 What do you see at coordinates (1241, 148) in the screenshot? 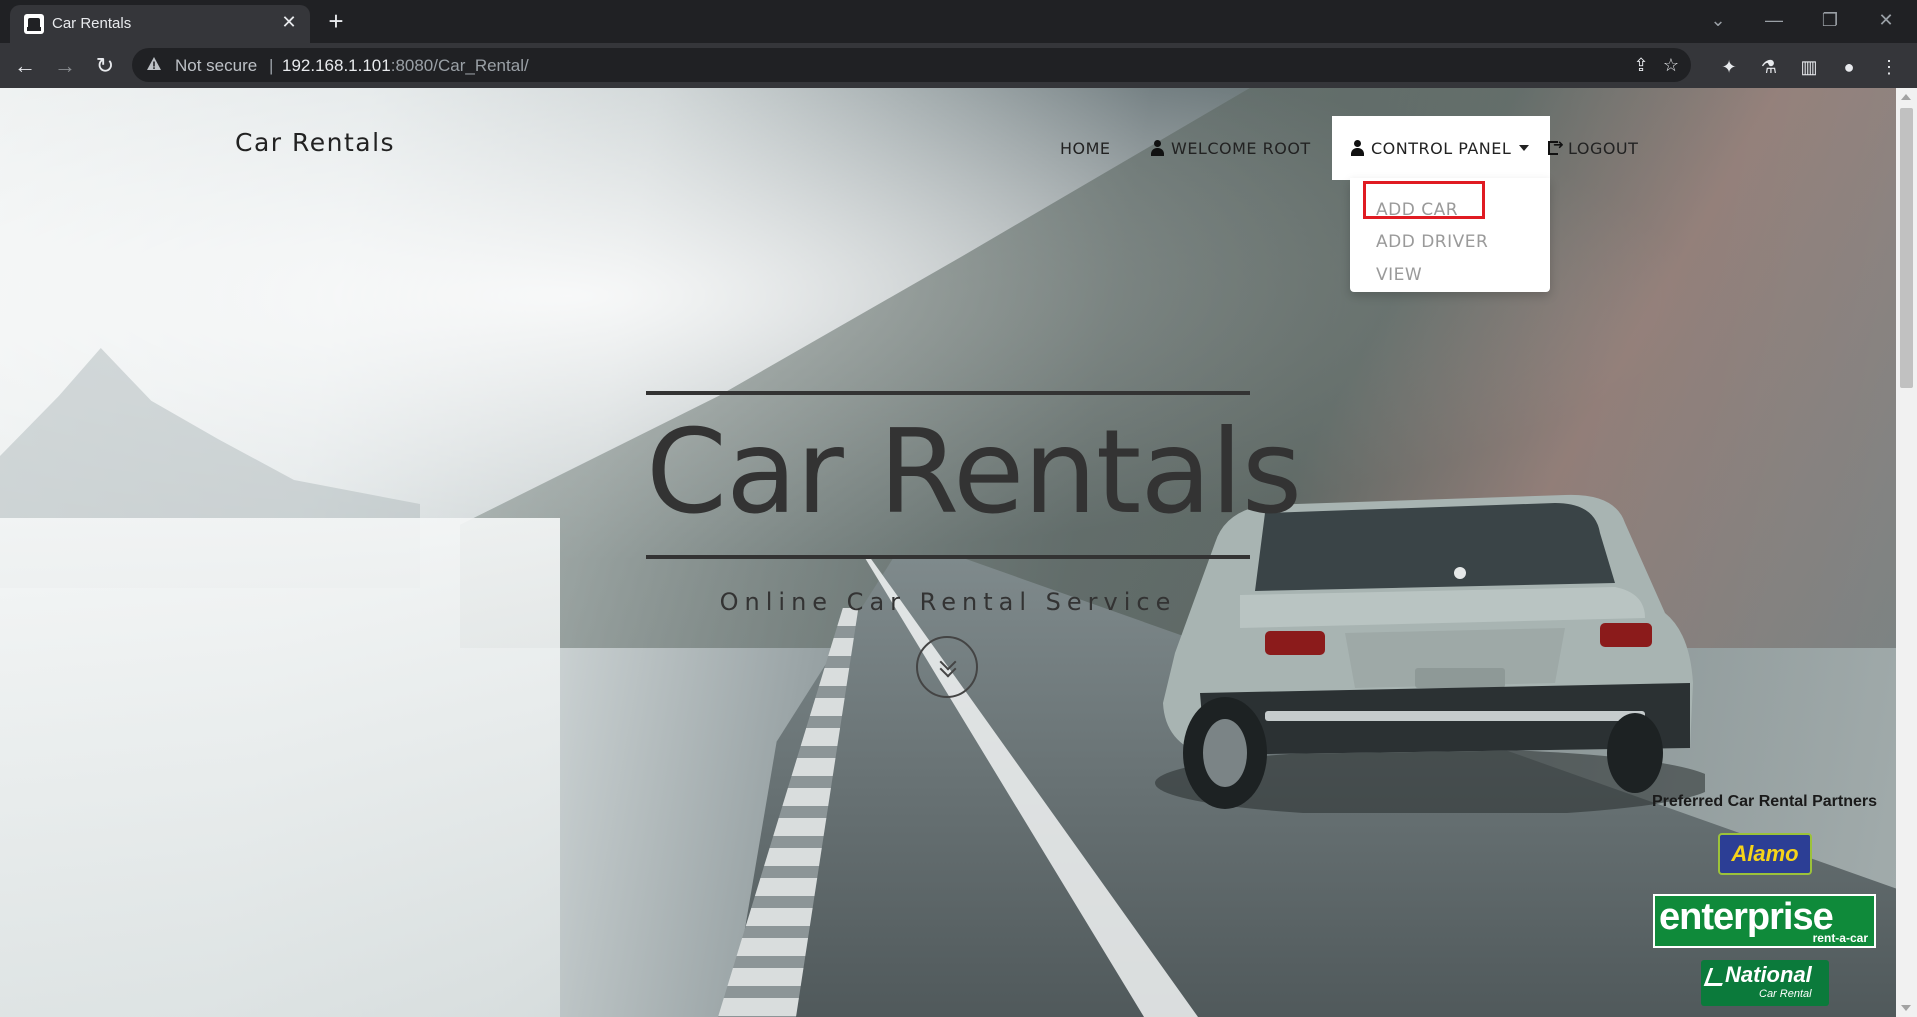
I see `nav-welcome-label: WELCOME ROOT` at bounding box center [1241, 148].